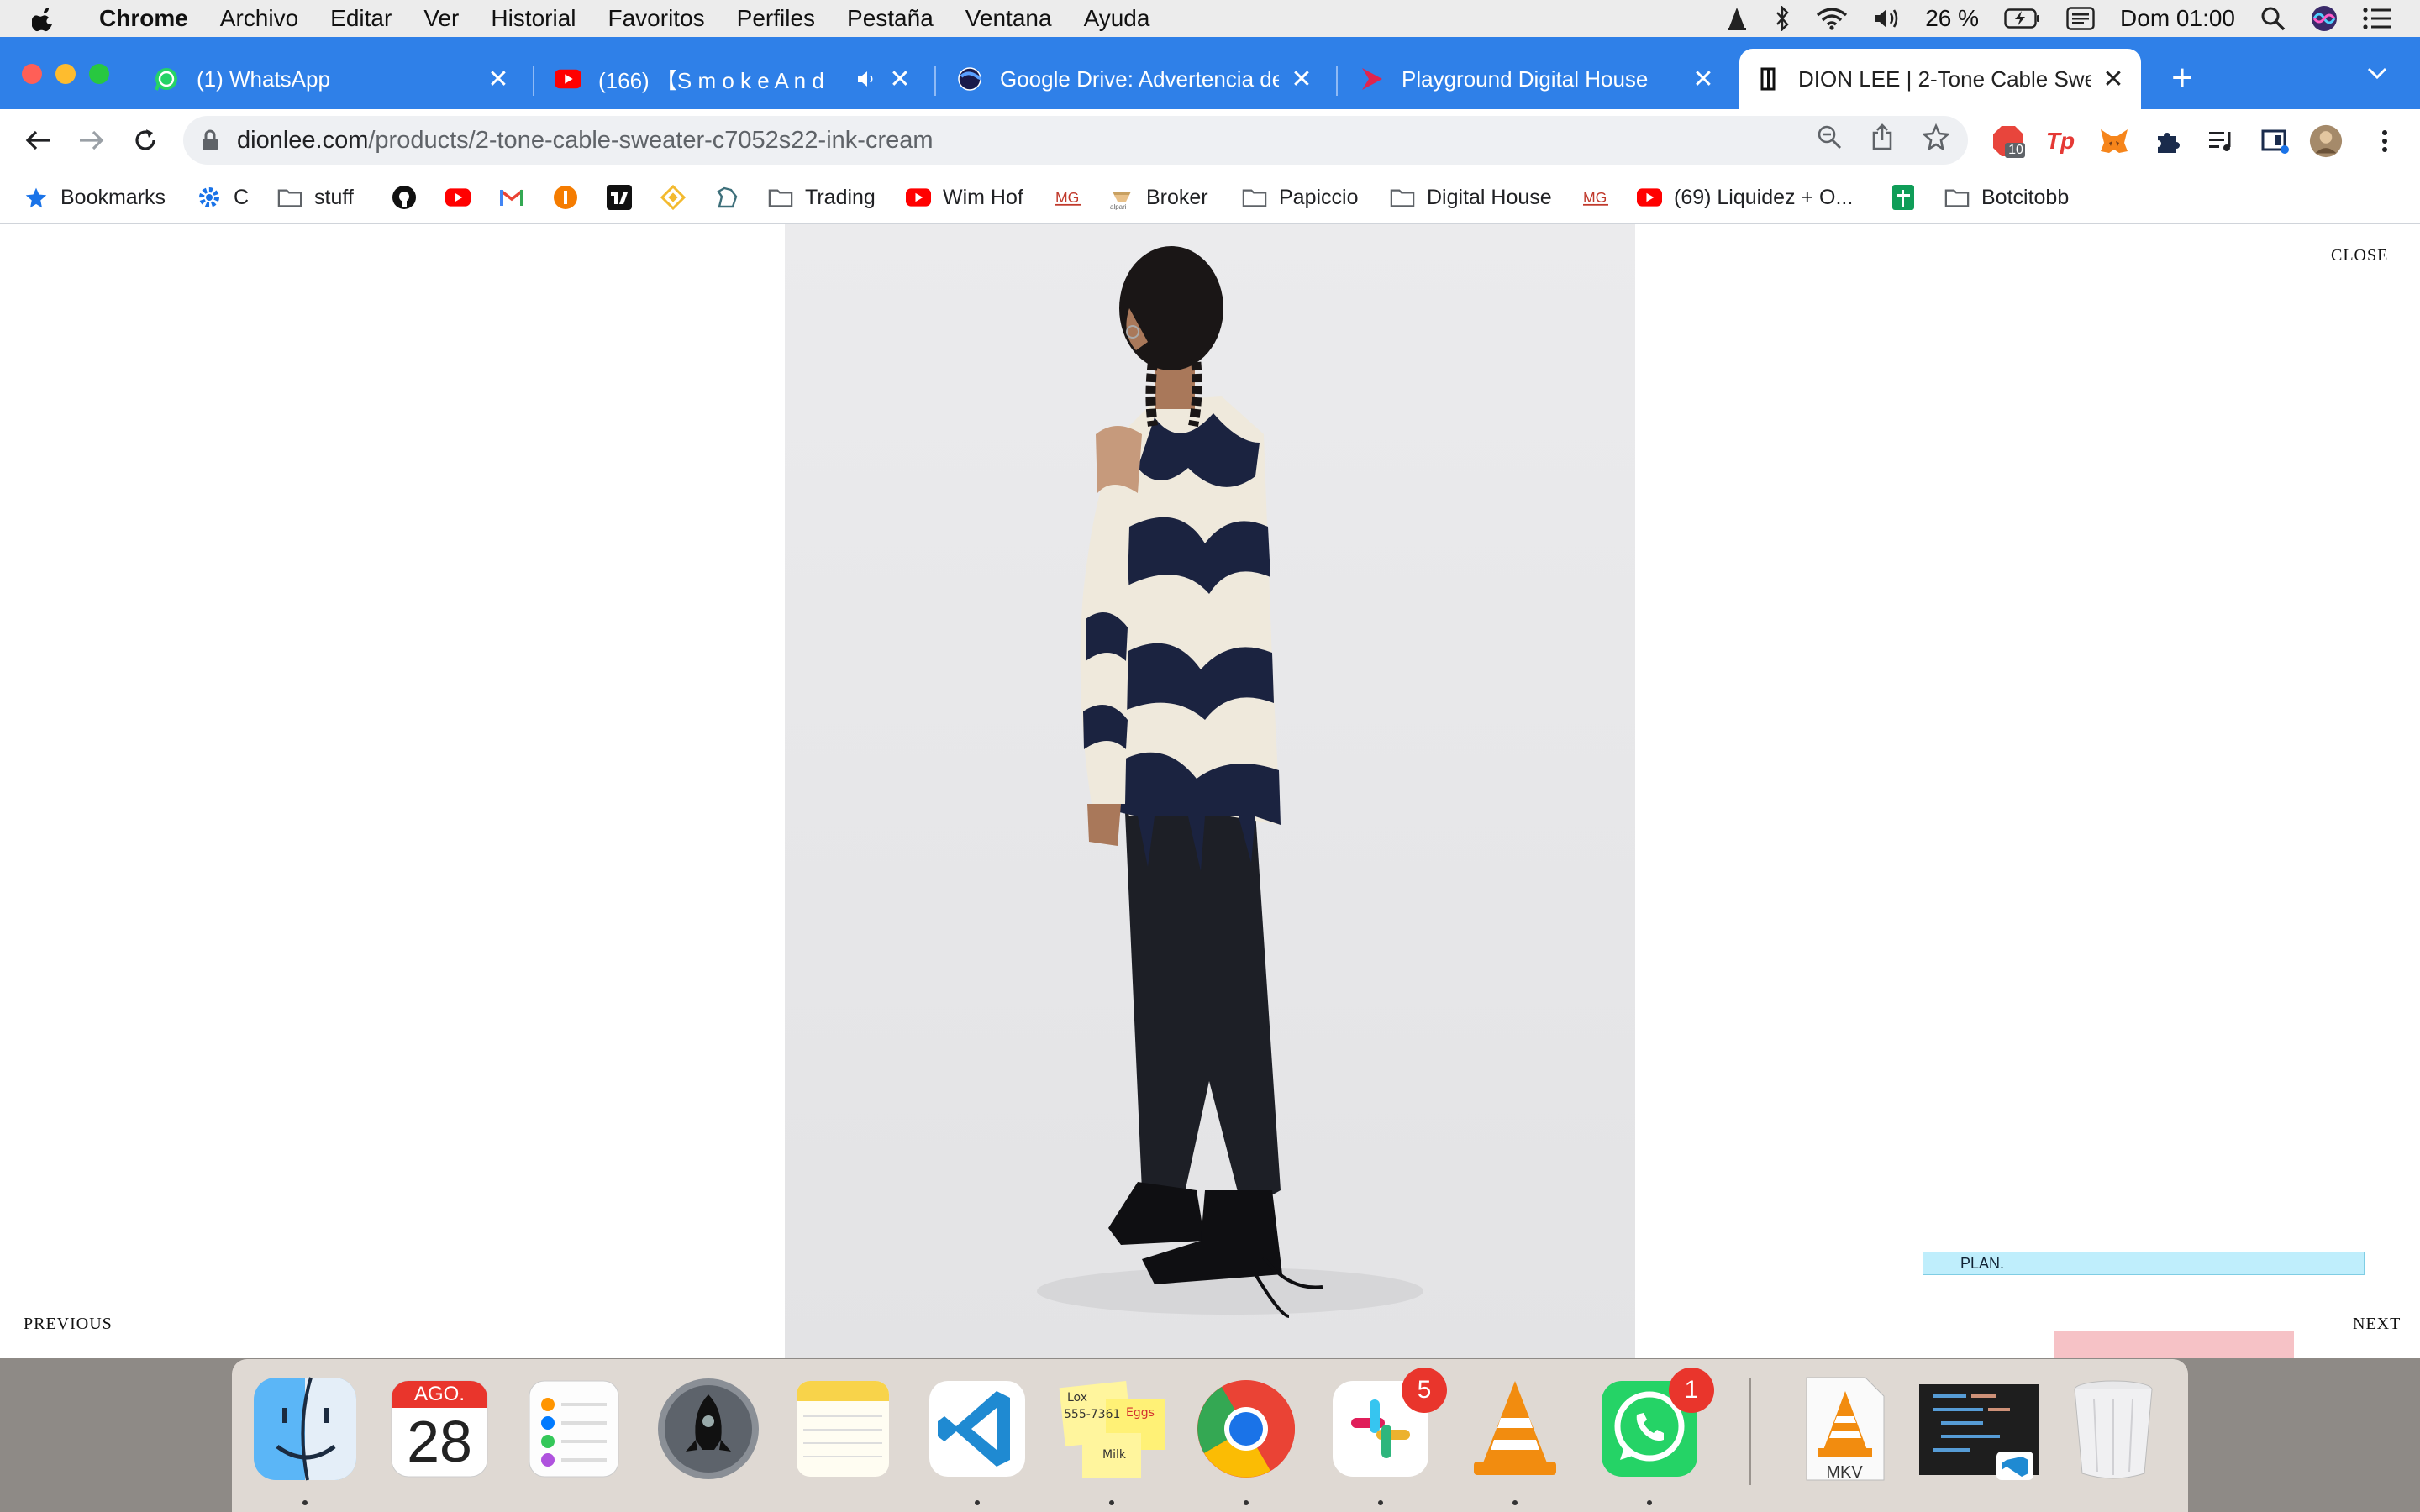 The height and width of the screenshot is (1512, 2420). I want to click on bookmark-horse, so click(726, 197).